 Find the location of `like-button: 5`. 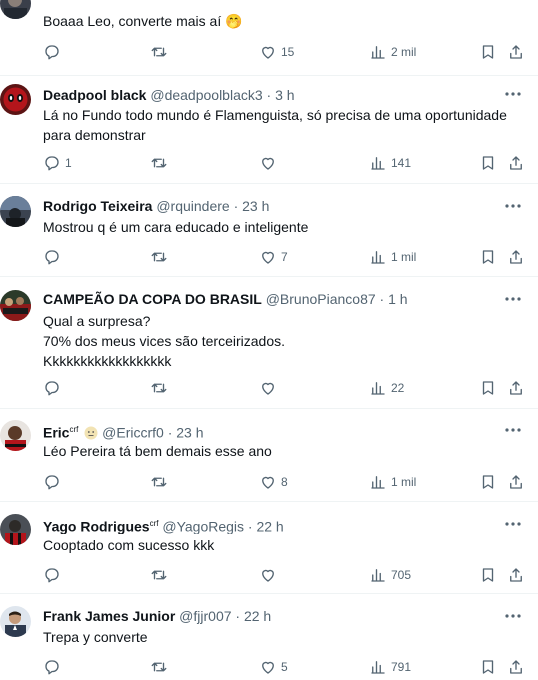

like-button: 5 is located at coordinates (273, 667).